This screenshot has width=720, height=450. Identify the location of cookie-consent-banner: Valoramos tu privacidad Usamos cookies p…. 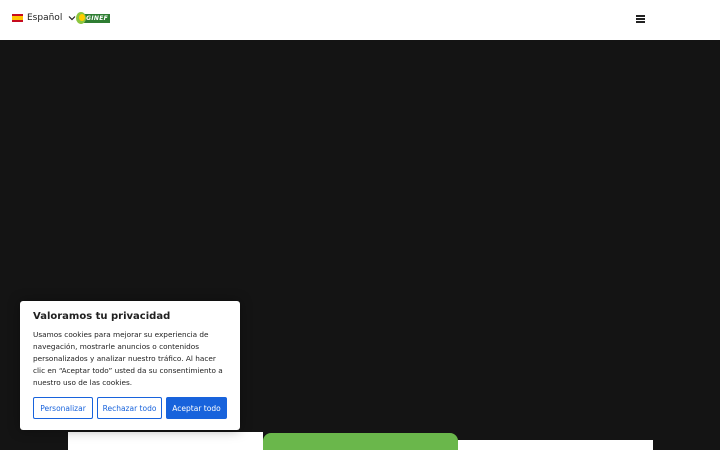
(130, 365).